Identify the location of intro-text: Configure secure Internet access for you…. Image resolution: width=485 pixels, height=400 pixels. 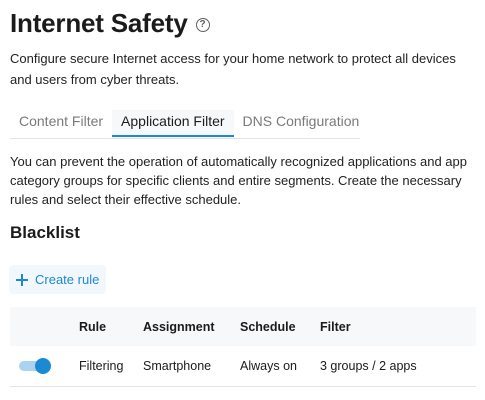
(233, 69).